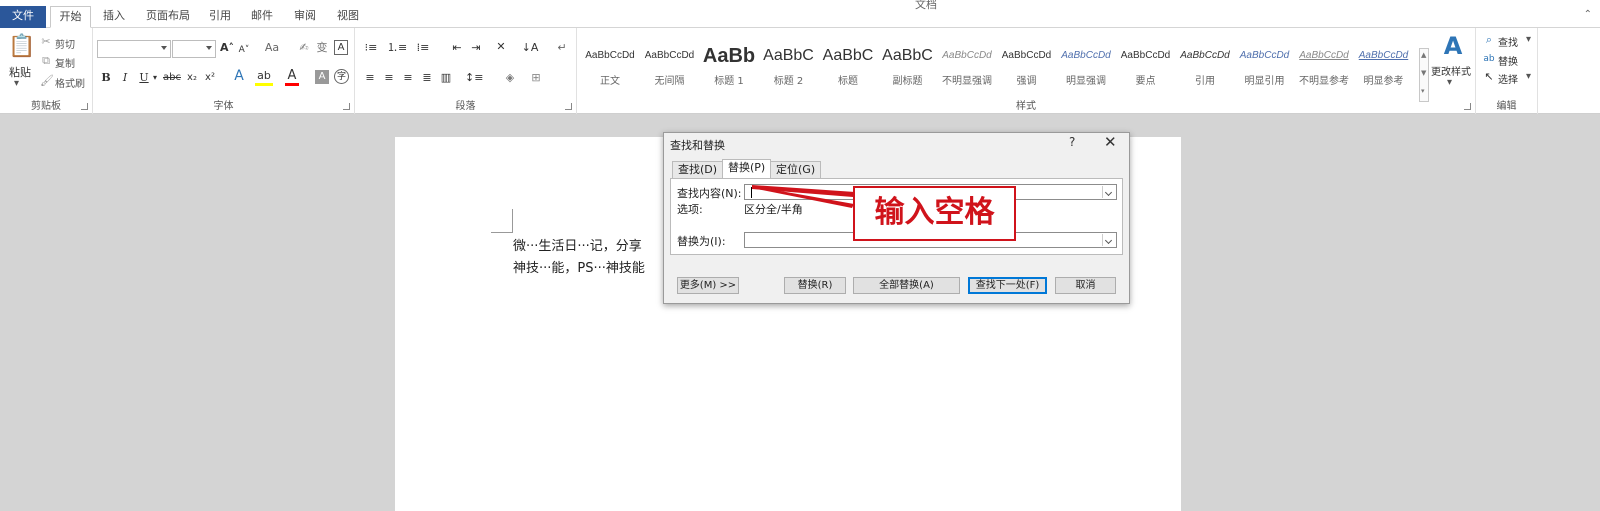 The width and height of the screenshot is (1600, 511). Describe the element at coordinates (474, 78) in the screenshot. I see `line-spacing-icon: ↕≡` at that location.